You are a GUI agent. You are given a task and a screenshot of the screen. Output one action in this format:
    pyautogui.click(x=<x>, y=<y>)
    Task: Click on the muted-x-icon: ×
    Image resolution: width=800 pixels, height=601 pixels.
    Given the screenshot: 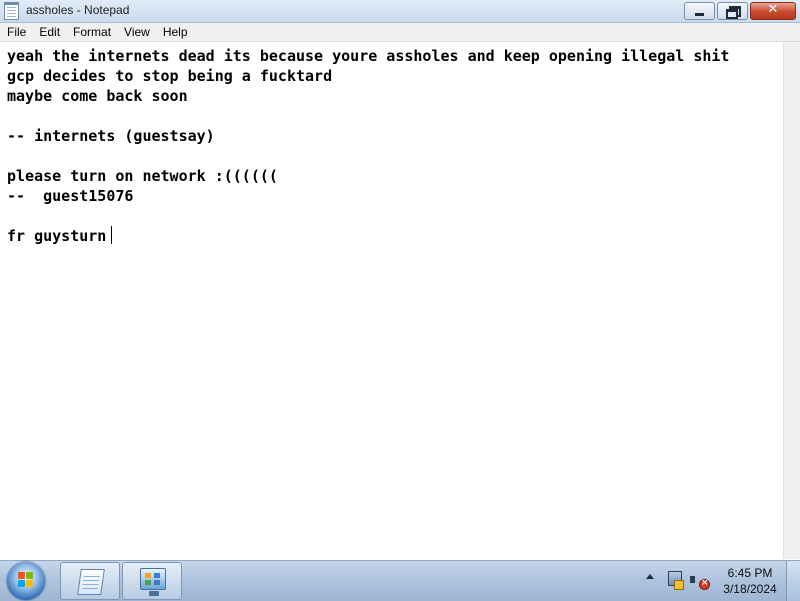 What is the action you would take?
    pyautogui.click(x=705, y=583)
    